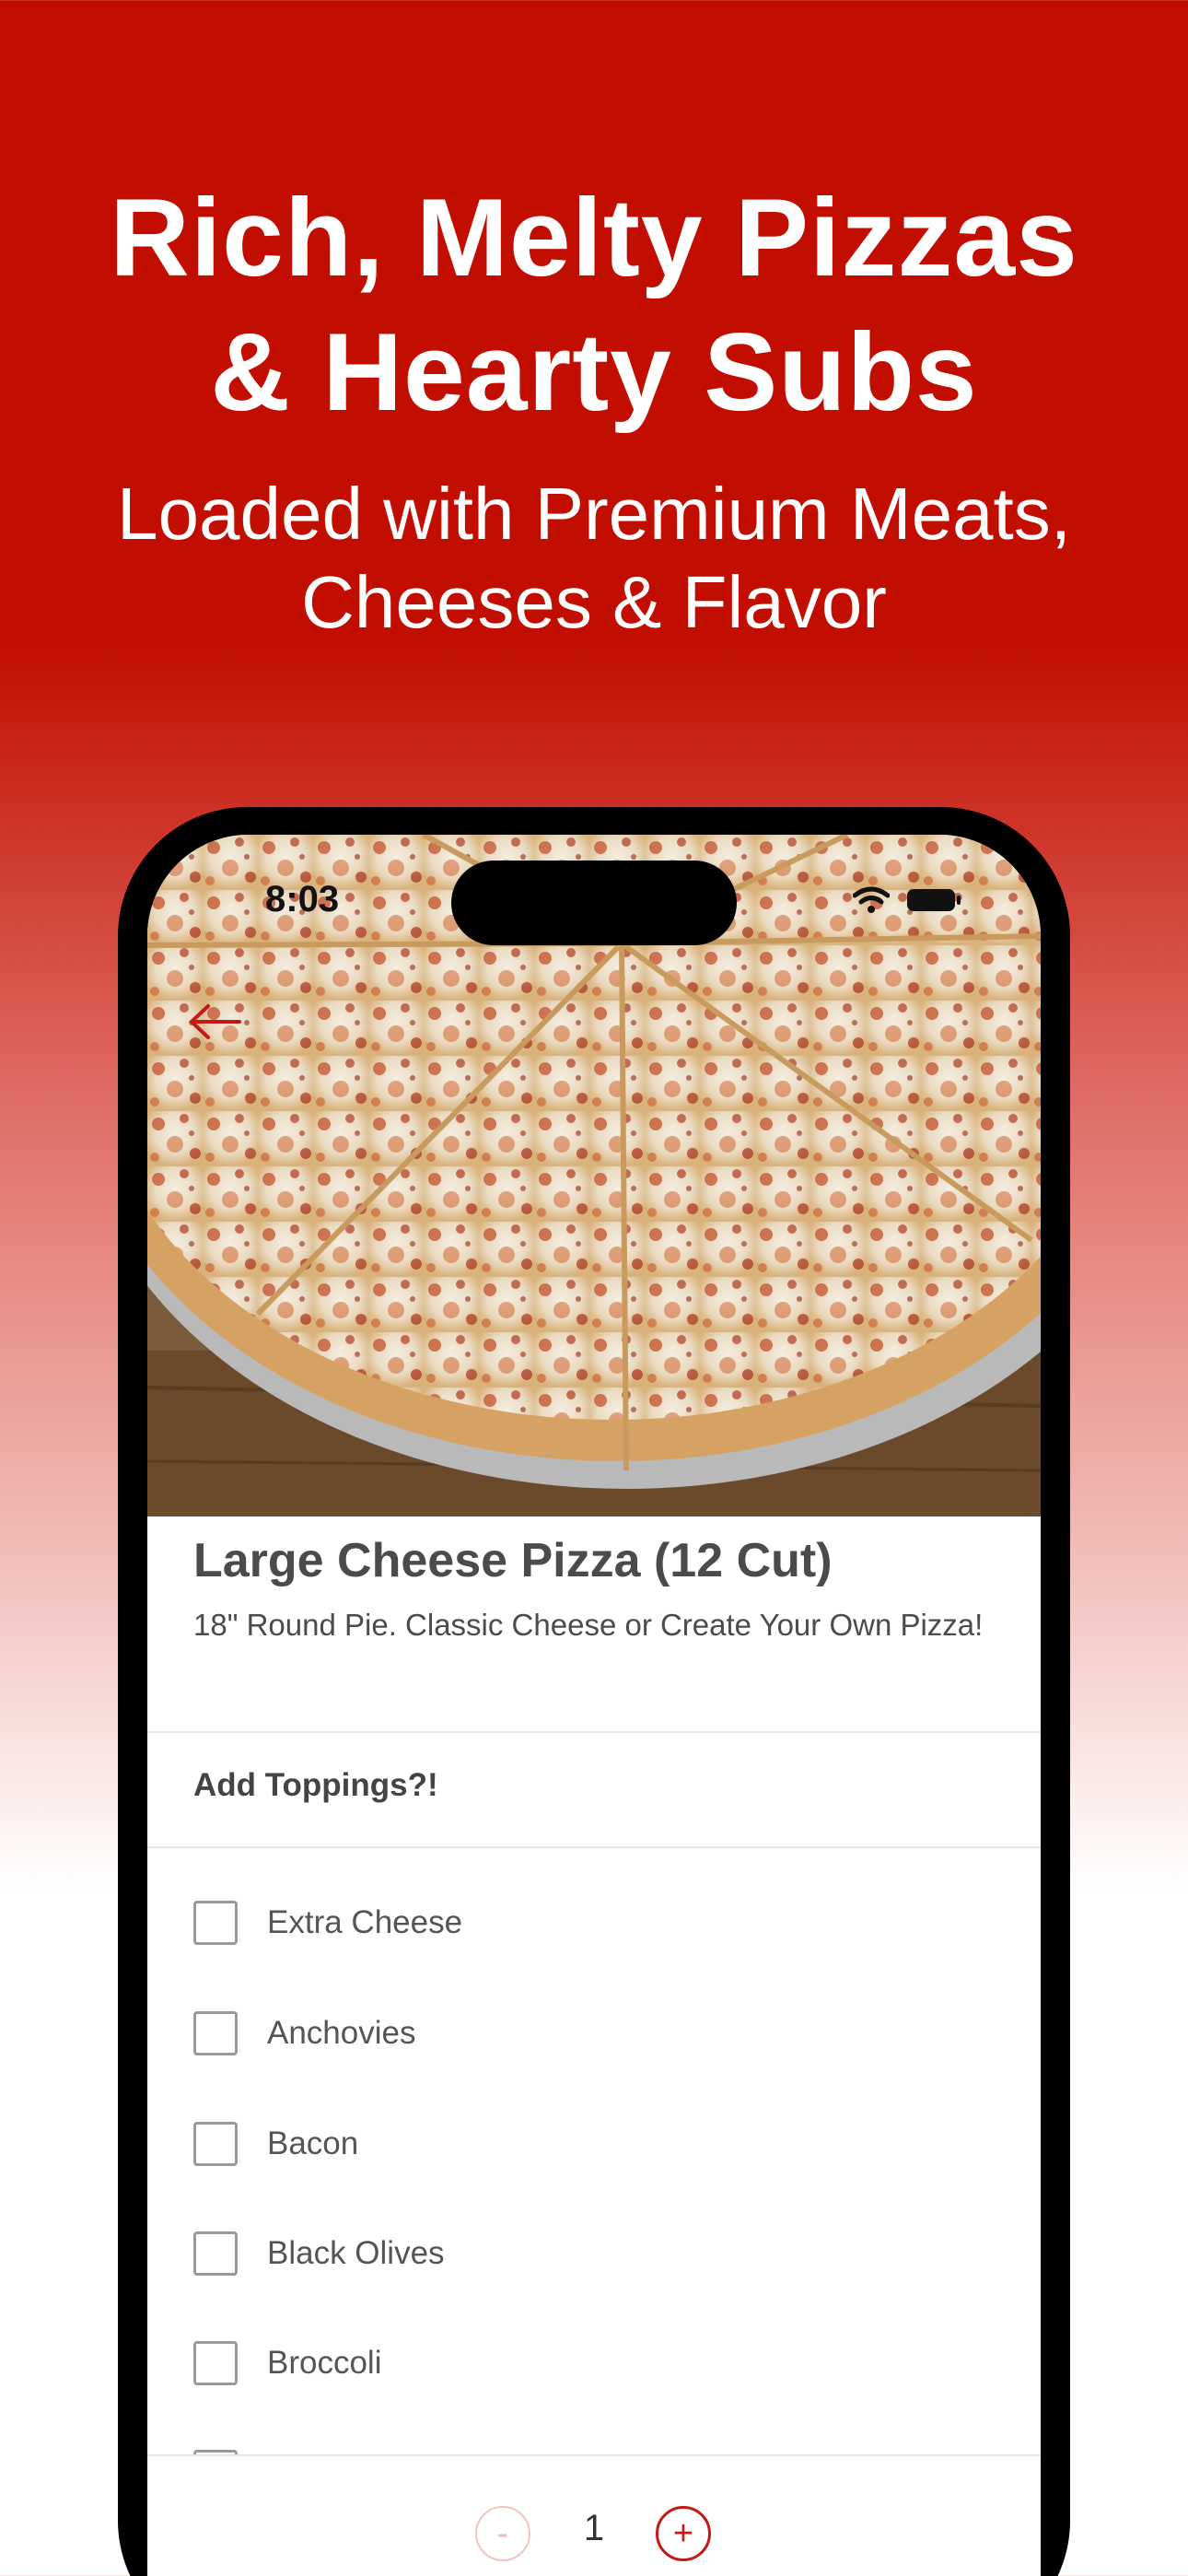  I want to click on topping-option-extra-cheese: Extra Cheese, so click(327, 1923).